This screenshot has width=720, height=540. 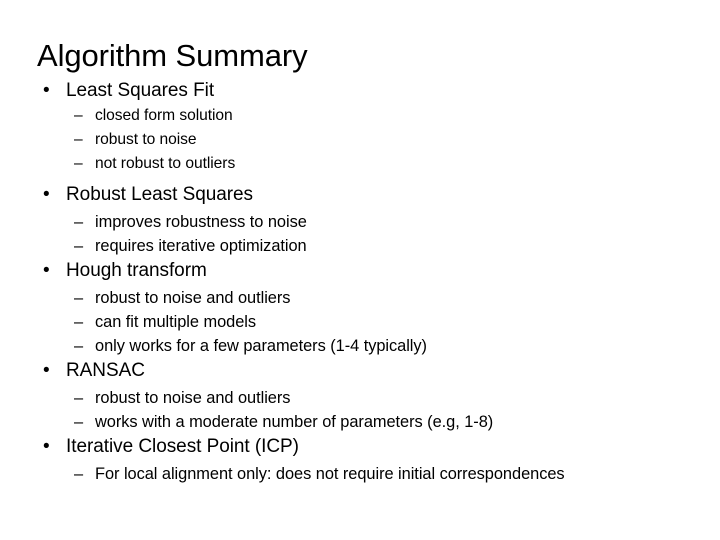 I want to click on sub-bullet-ransac-robust-to-noise-and-outliers: – robust to noise and outliers, so click(x=360, y=398).